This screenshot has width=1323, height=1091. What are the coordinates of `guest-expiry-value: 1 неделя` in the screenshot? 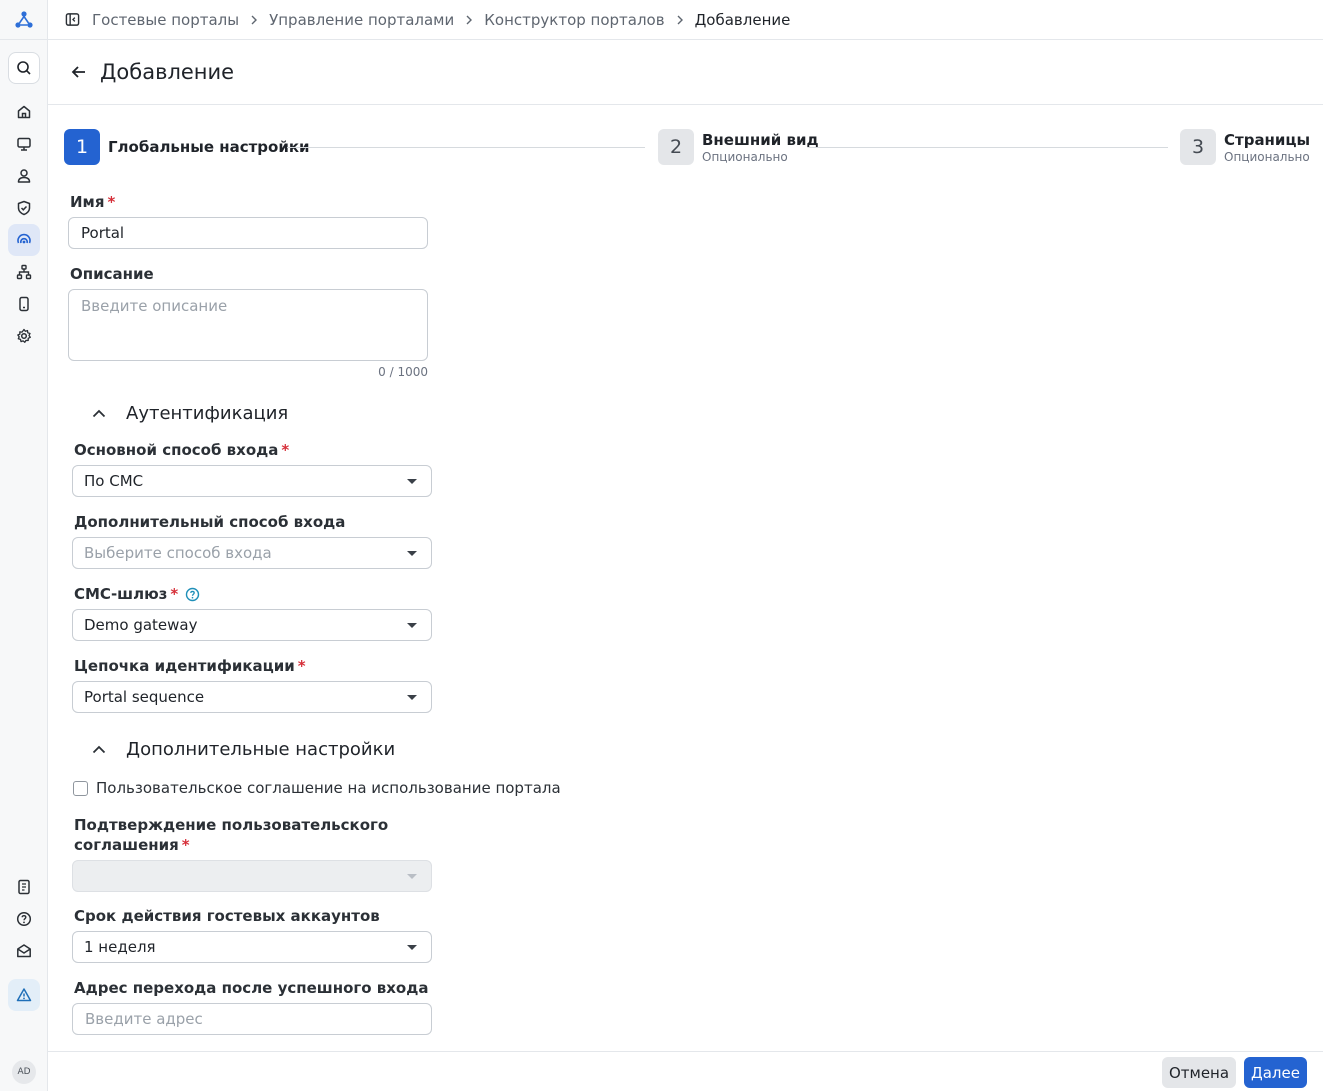 It's located at (120, 947).